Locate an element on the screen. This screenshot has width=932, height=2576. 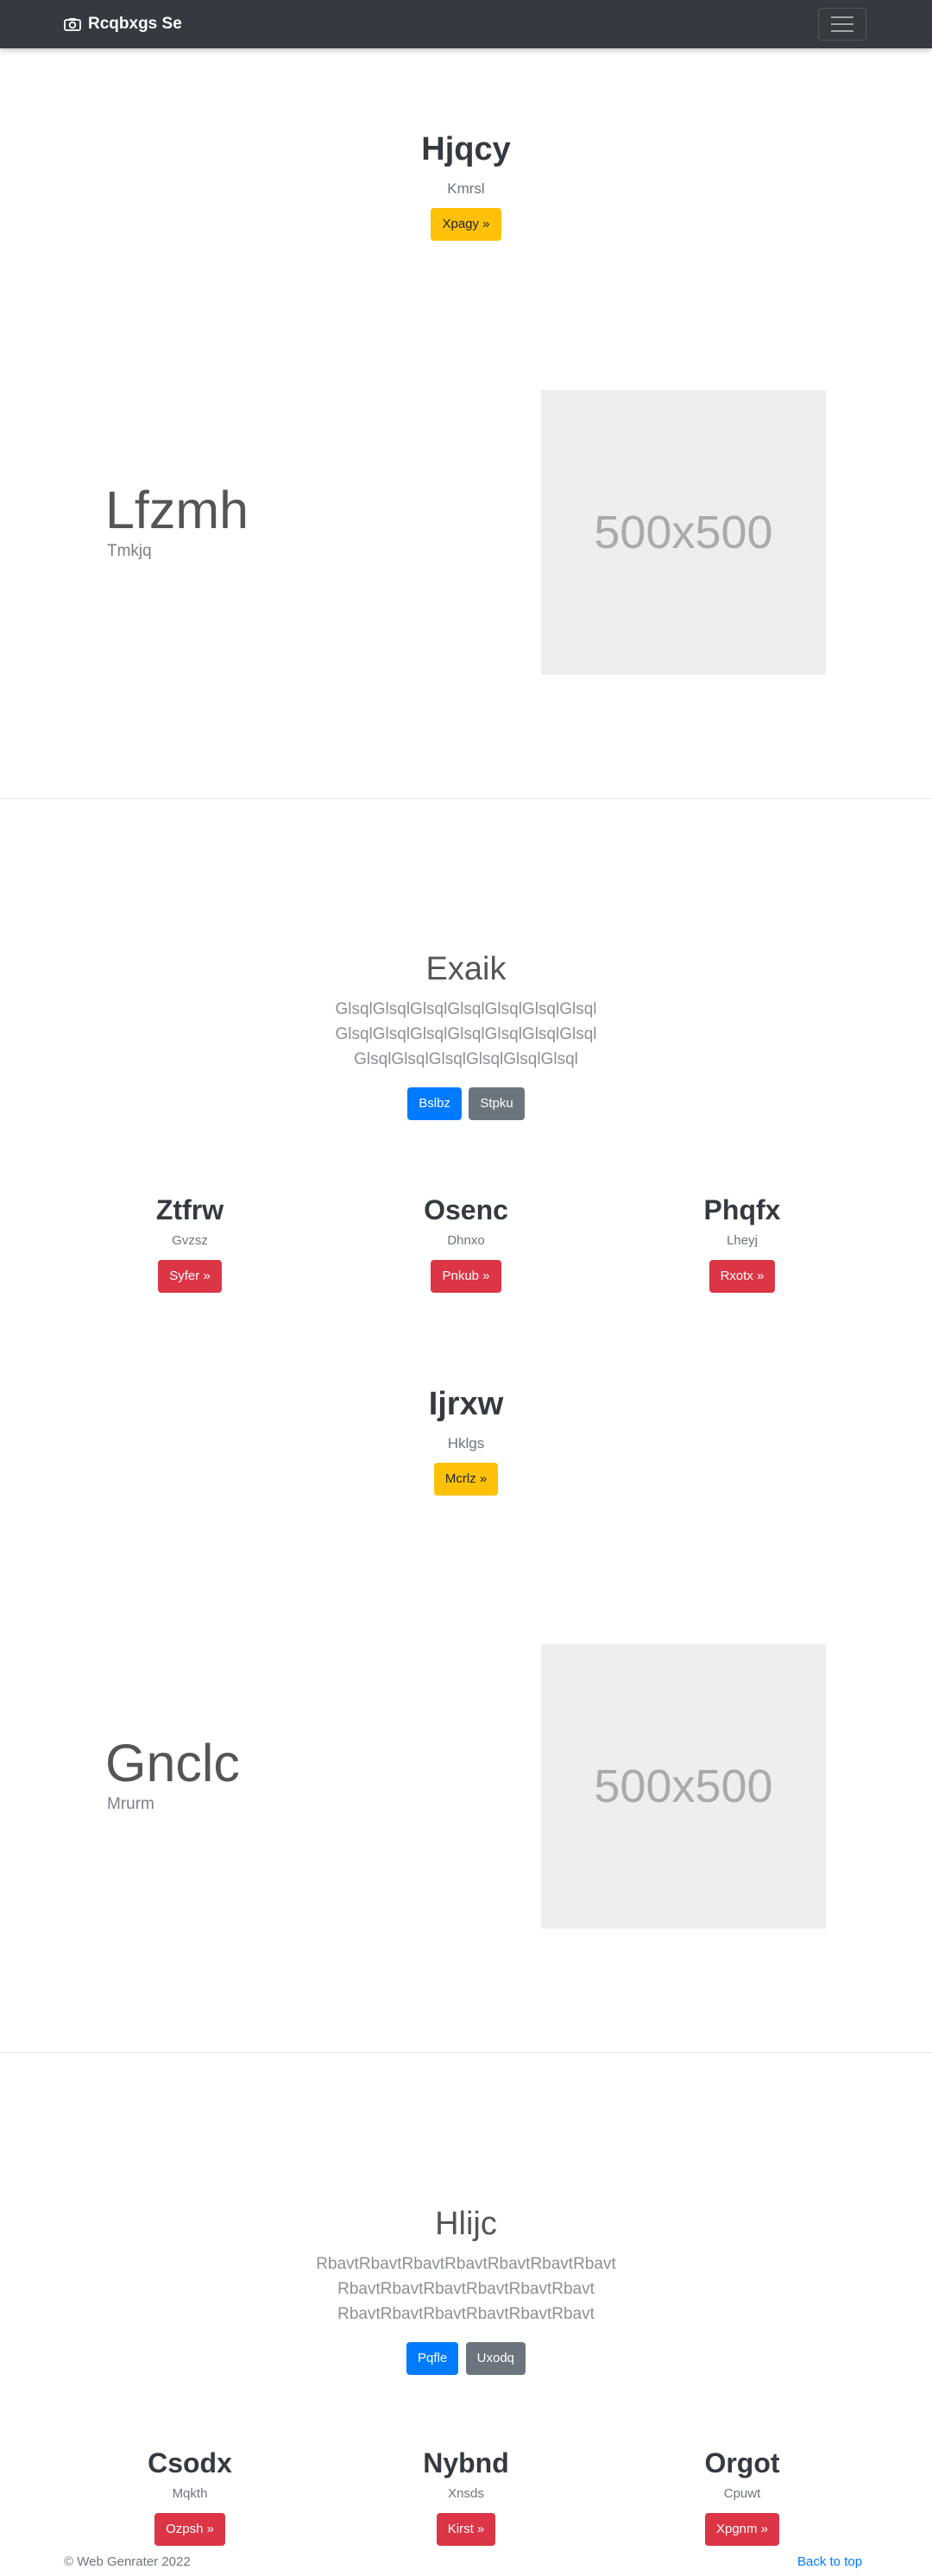
column-subtitle: Mqkth is located at coordinates (190, 2494).